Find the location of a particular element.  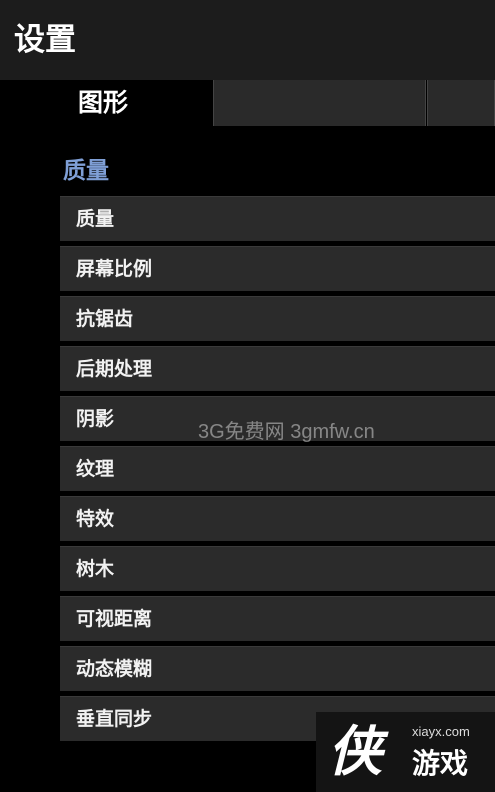

setting-label: 可视距离 is located at coordinates (114, 619).